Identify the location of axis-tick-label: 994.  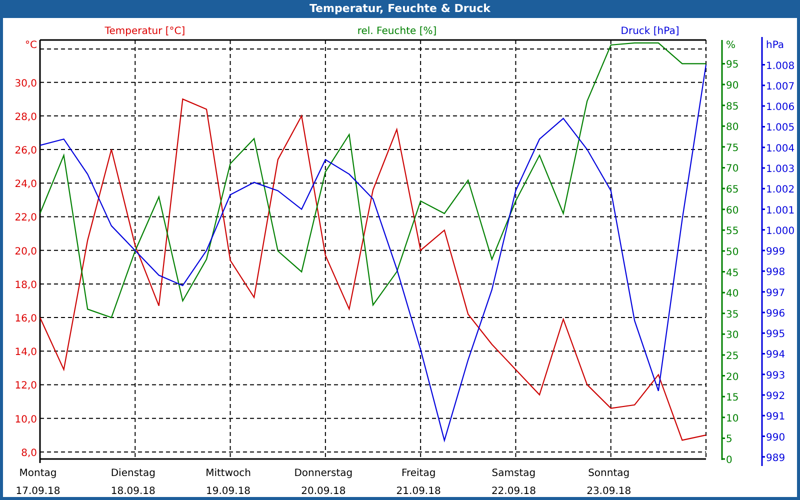
(776, 355).